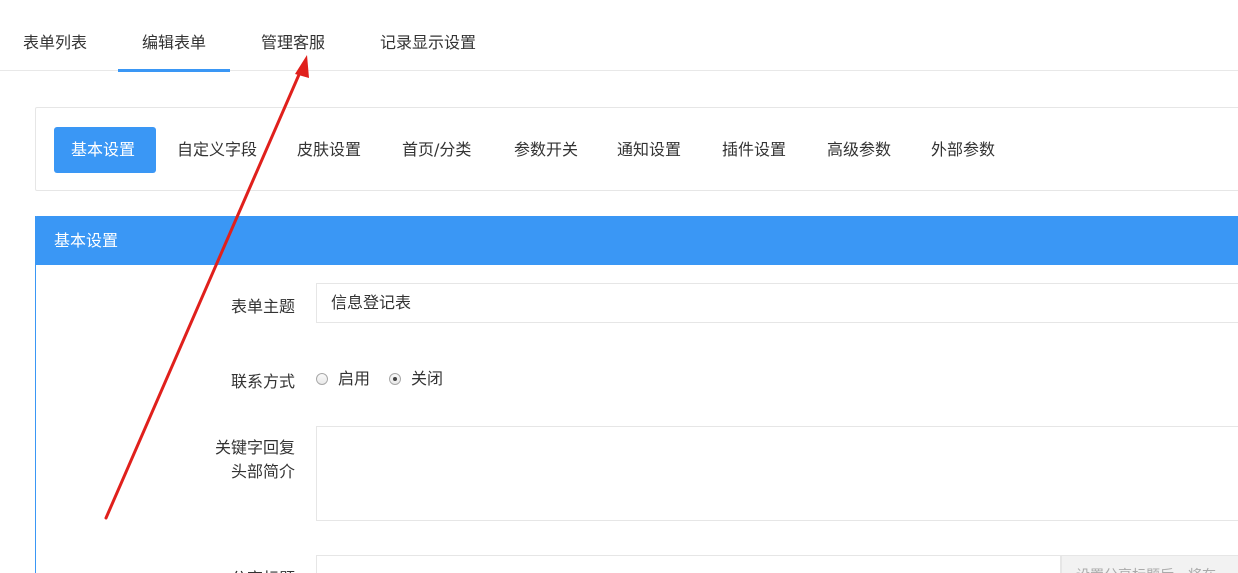 Image resolution: width=1238 pixels, height=573 pixels. What do you see at coordinates (217, 150) in the screenshot?
I see `subtab-custom-fields: 自定义字段` at bounding box center [217, 150].